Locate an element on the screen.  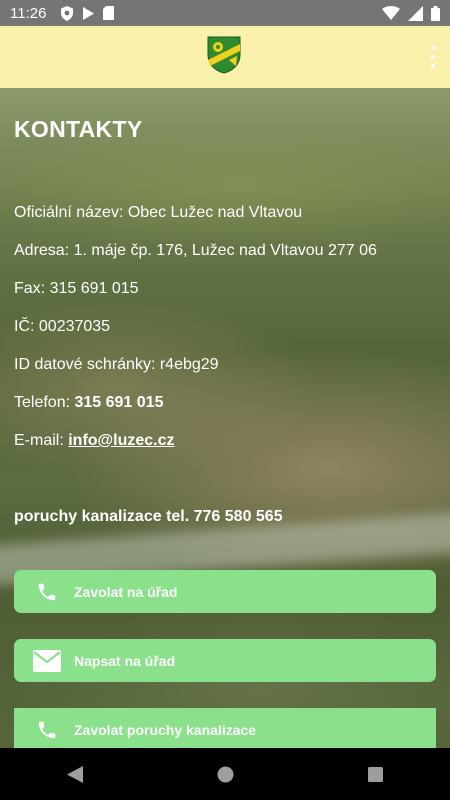
back-triangle-icon is located at coordinates (75, 774).